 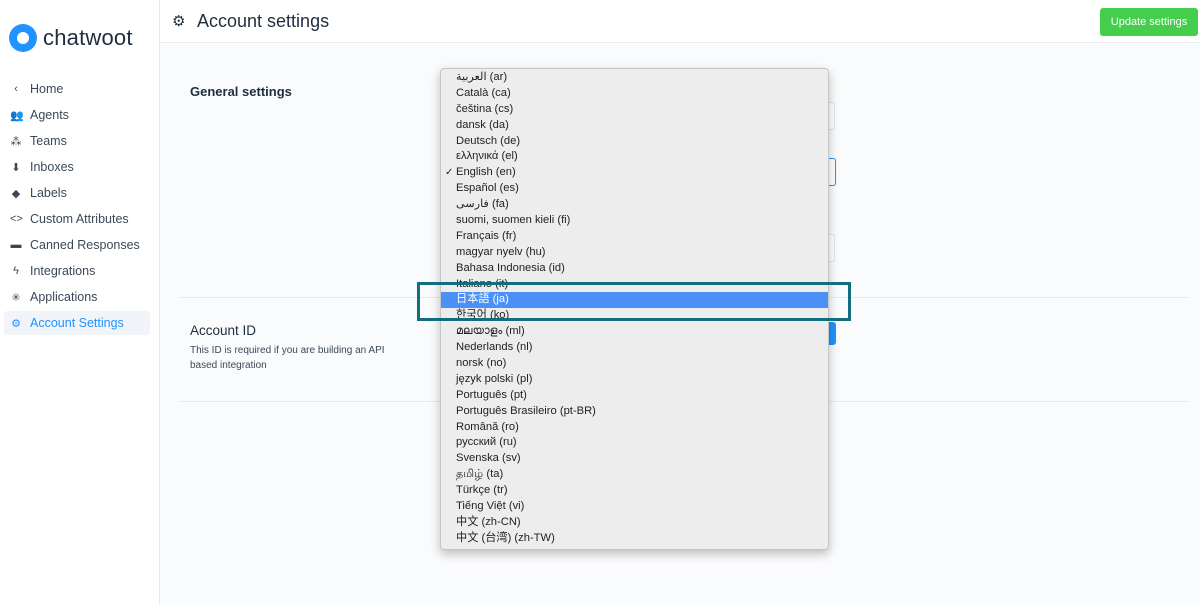 What do you see at coordinates (77, 245) in the screenshot?
I see `sidebar-item-canned-responses: ▬ Canned Responses` at bounding box center [77, 245].